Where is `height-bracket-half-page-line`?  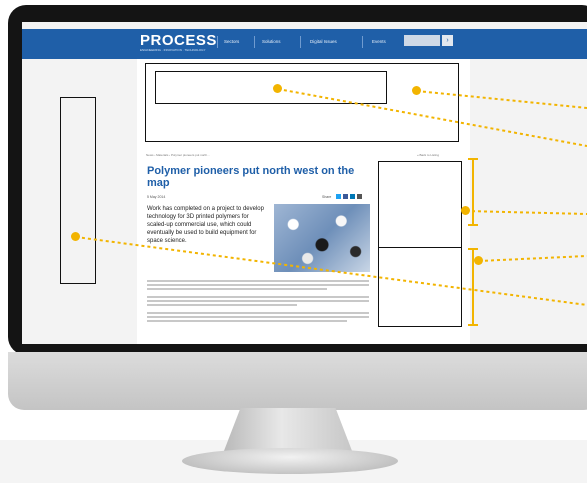 height-bracket-half-page-line is located at coordinates (473, 287).